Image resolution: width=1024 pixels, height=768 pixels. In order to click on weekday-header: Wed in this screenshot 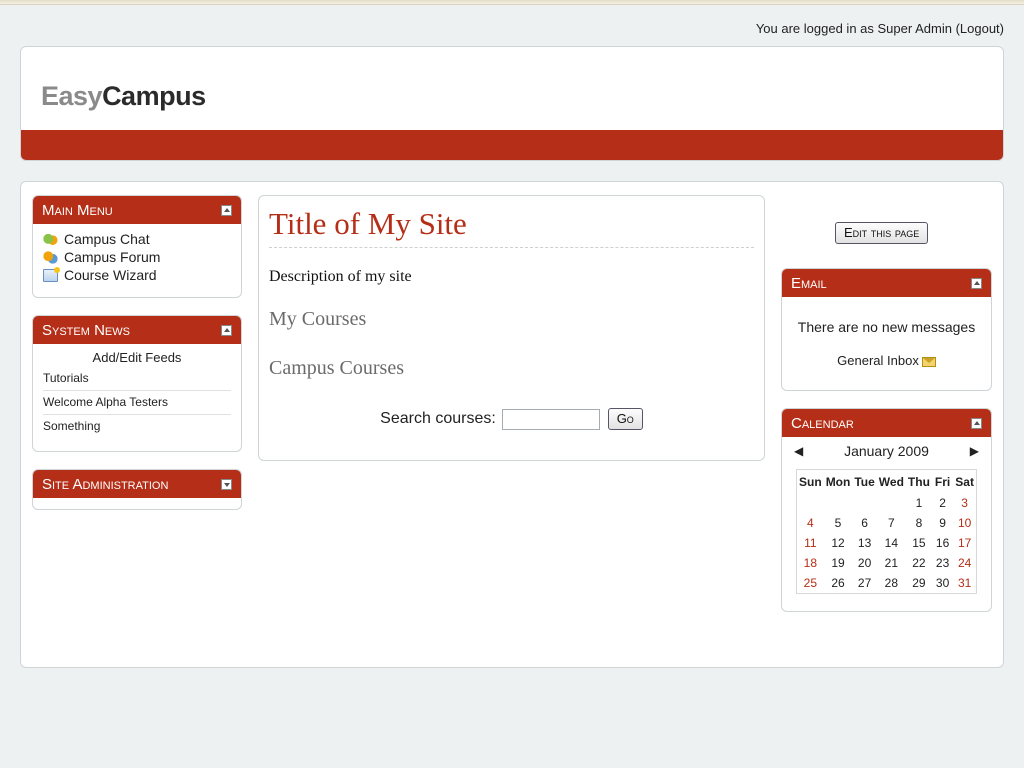, I will do `click(891, 482)`.